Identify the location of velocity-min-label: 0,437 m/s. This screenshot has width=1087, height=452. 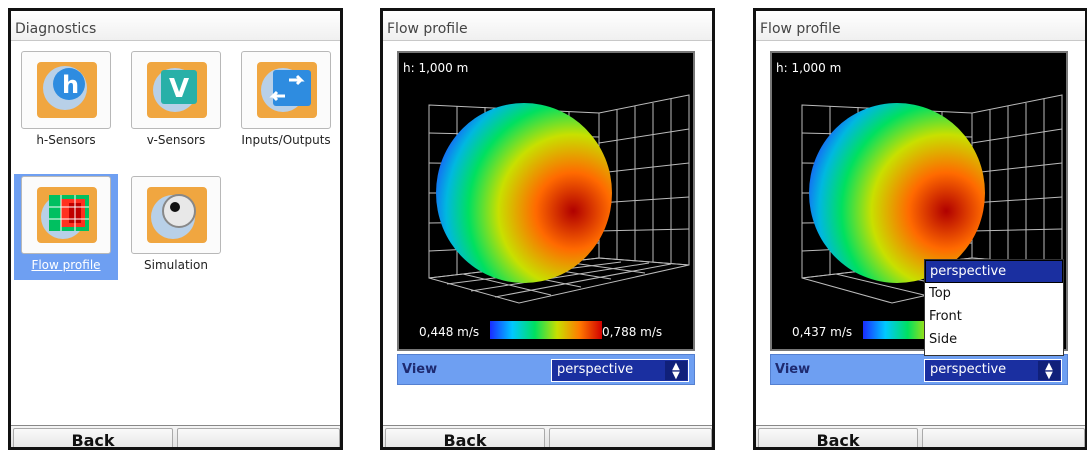
(822, 332).